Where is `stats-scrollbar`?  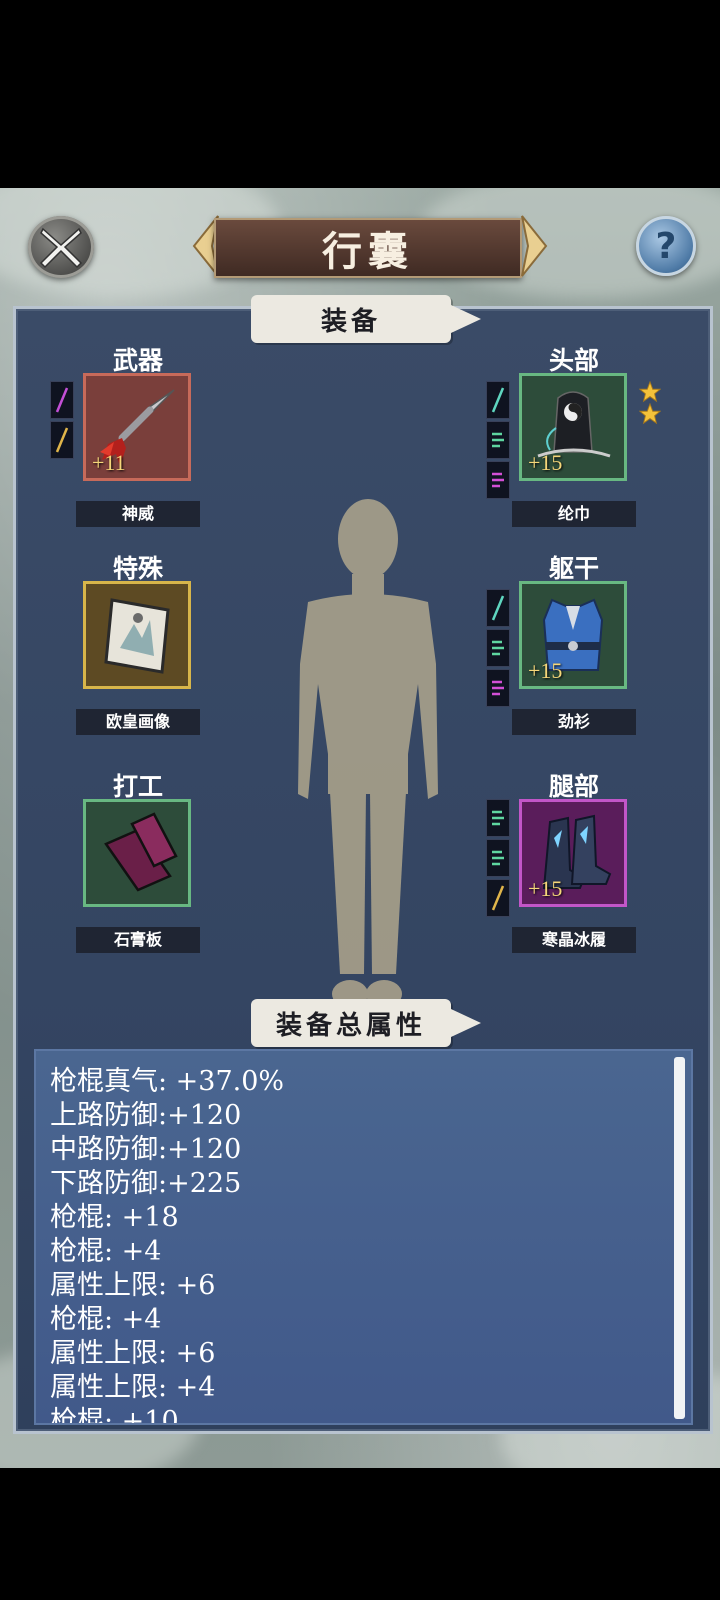
stats-scrollbar is located at coordinates (679, 1238).